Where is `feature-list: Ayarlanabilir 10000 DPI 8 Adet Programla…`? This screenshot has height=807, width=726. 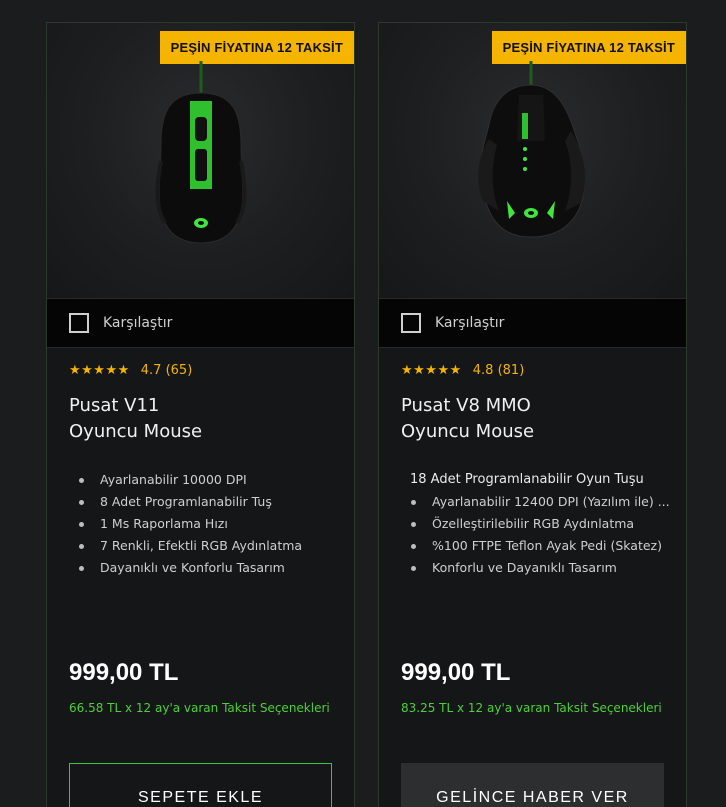
feature-list: Ayarlanabilir 10000 DPI 8 Adet Programla… is located at coordinates (204, 524).